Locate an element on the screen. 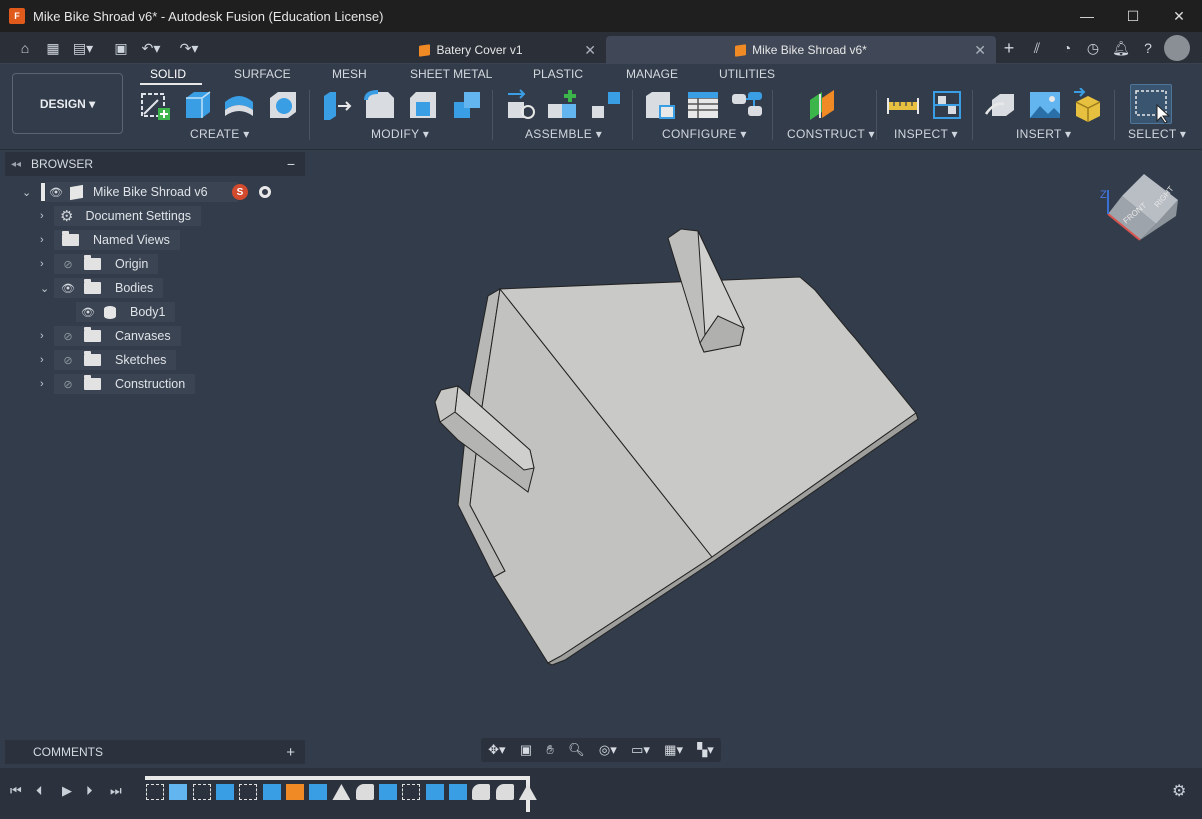  look-at-icon: ▣ is located at coordinates (526, 750).